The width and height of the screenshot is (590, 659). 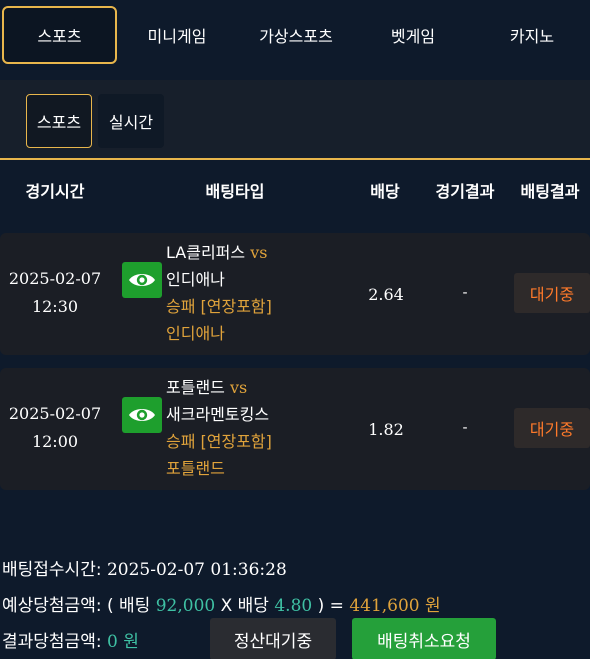 I want to click on odds-label: 배당, so click(x=253, y=606).